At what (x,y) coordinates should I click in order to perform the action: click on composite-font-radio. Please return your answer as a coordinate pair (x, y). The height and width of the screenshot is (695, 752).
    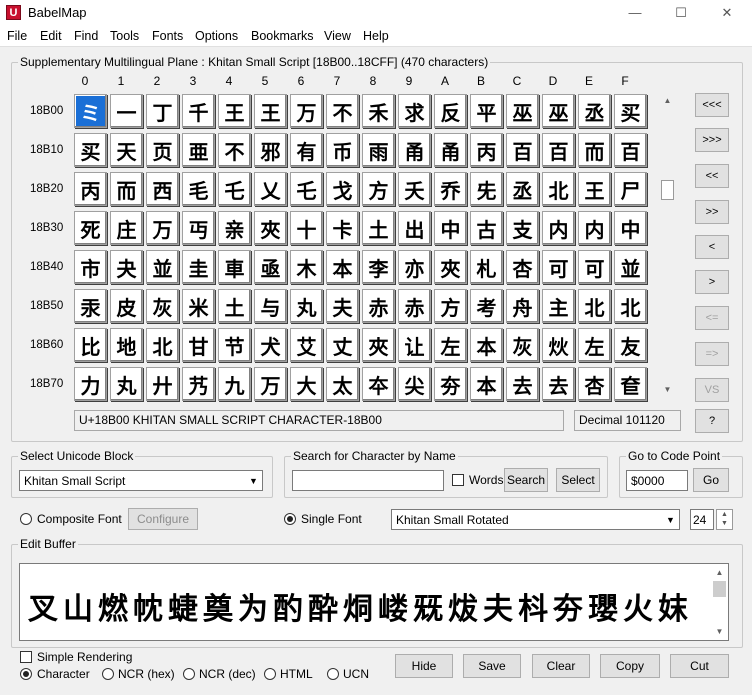
    Looking at the image, I should click on (26, 519).